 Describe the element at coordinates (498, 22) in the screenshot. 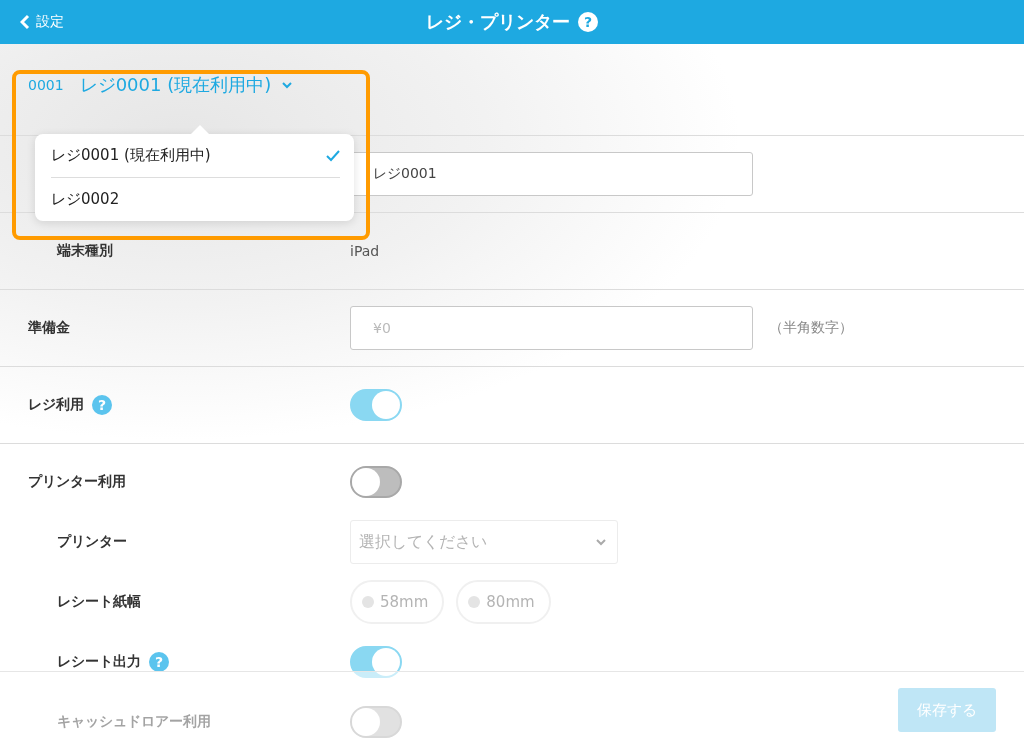

I see `page-title: レジ・プリンター` at that location.